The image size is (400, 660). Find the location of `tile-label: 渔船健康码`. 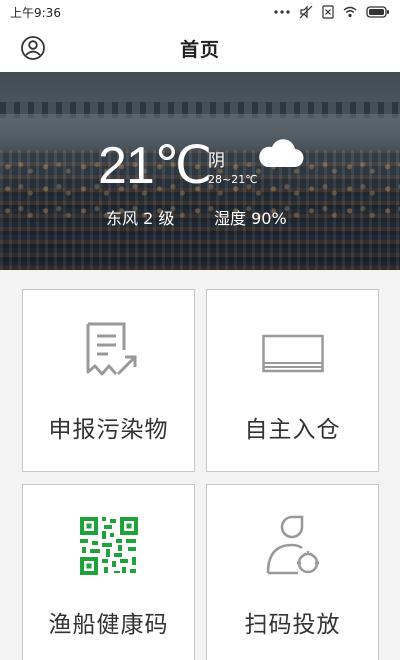

tile-label: 渔船健康码 is located at coordinates (108, 625).